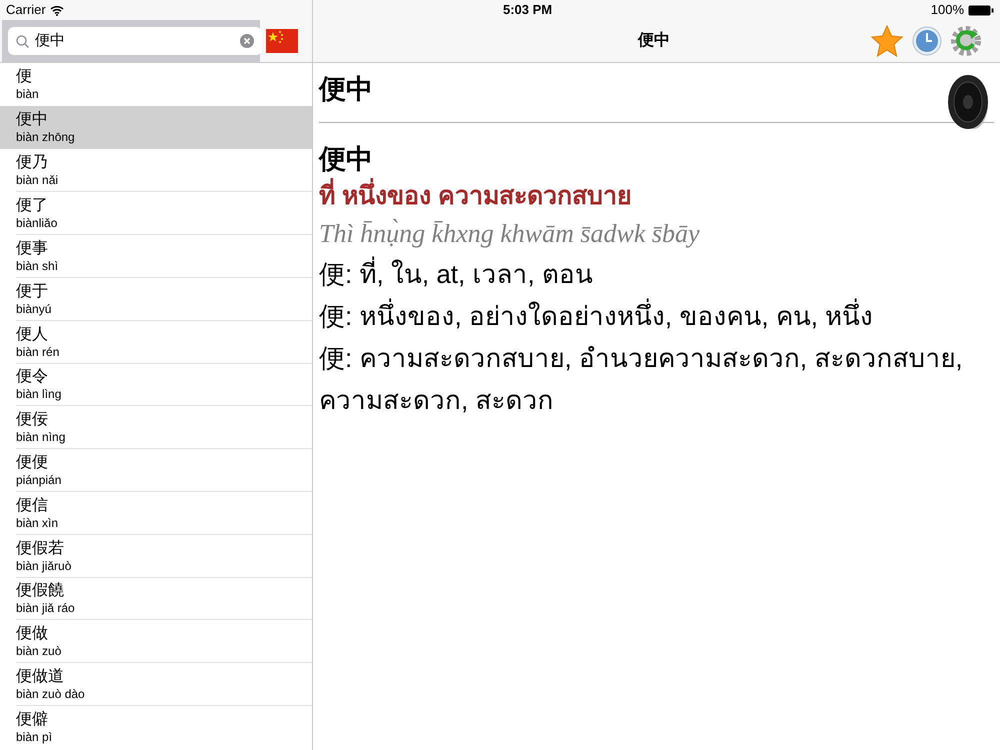 This screenshot has height=750, width=1000. I want to click on headword-title: 便中, so click(346, 89).